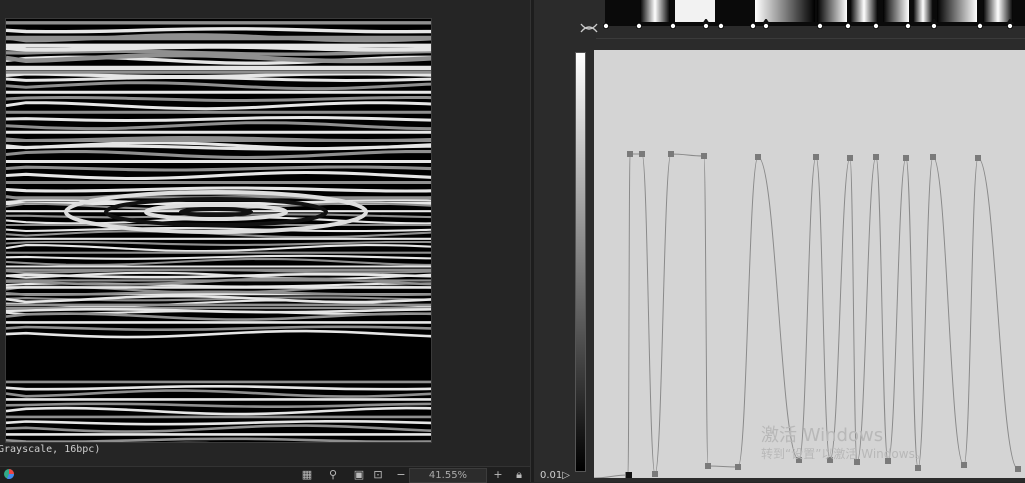  I want to click on vertical-gradient-scale, so click(580, 262).